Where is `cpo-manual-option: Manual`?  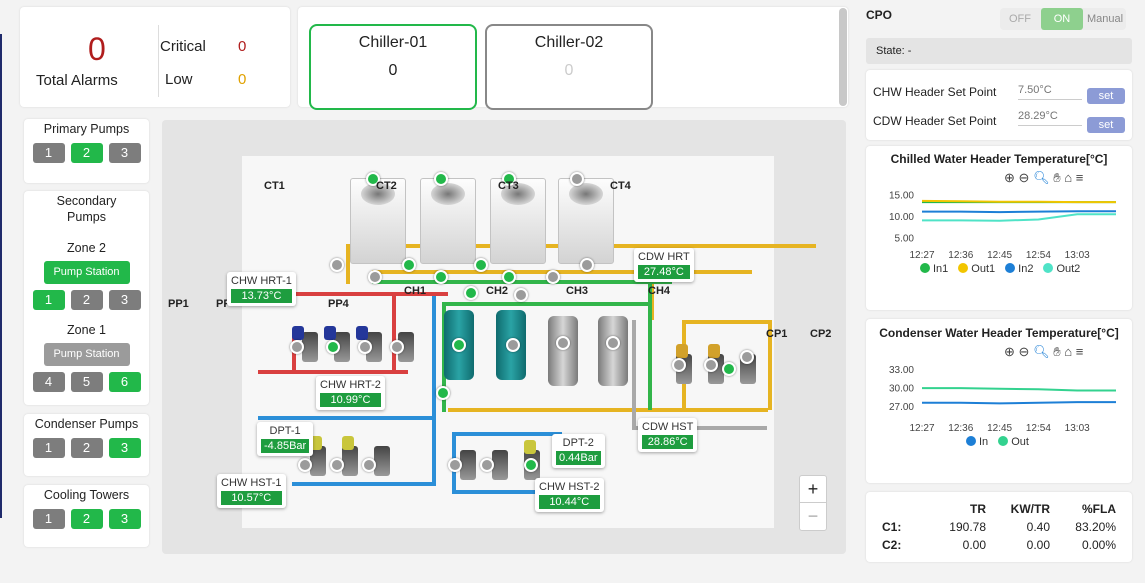 cpo-manual-option: Manual is located at coordinates (1105, 19).